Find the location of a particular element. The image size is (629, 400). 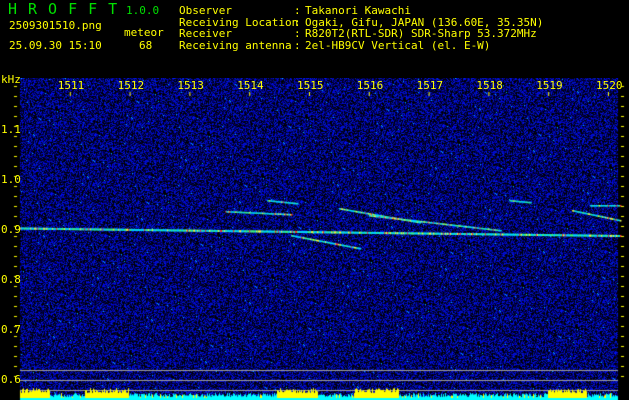

x-tick-label: 1517 is located at coordinates (430, 85).